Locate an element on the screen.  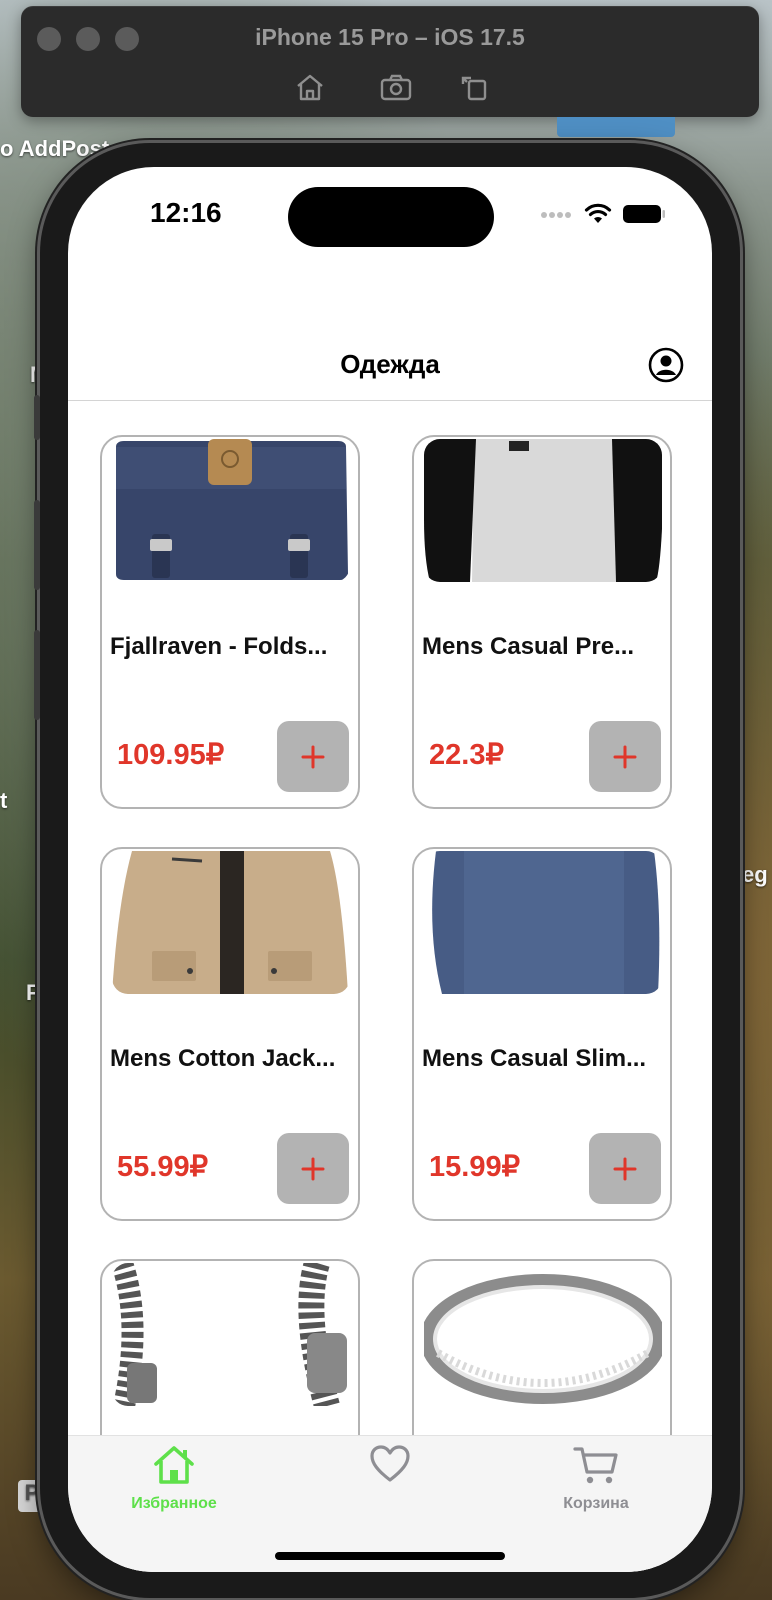
rotate-icon is located at coordinates (474, 87).